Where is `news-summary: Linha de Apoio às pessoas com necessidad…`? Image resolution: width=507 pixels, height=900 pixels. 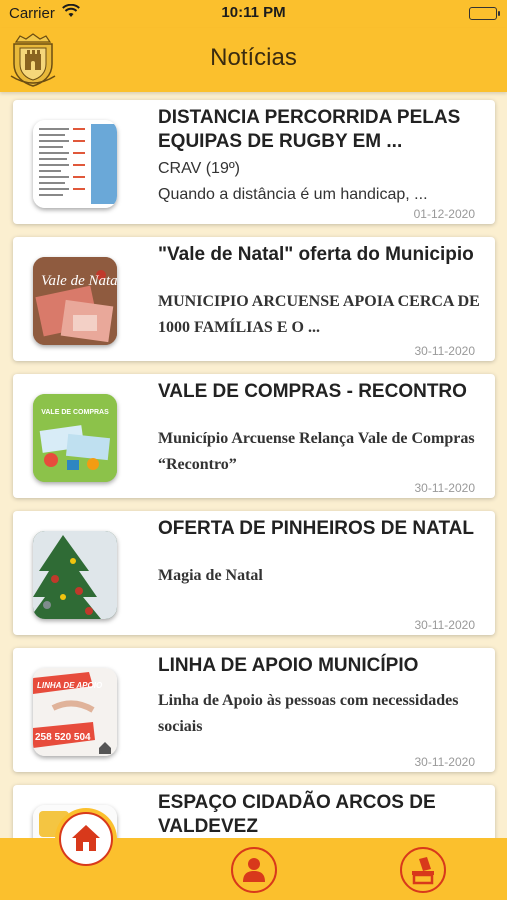 news-summary: Linha de Apoio às pessoas com necessidad… is located at coordinates (308, 713).